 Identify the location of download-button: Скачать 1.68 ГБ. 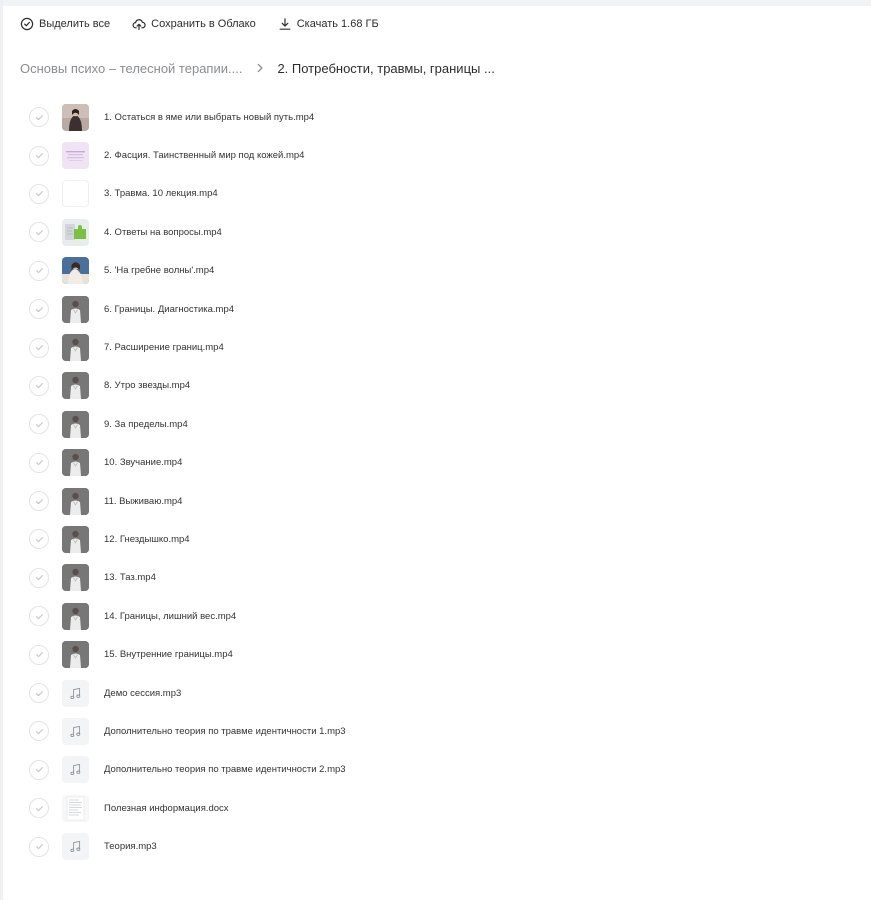
(328, 24).